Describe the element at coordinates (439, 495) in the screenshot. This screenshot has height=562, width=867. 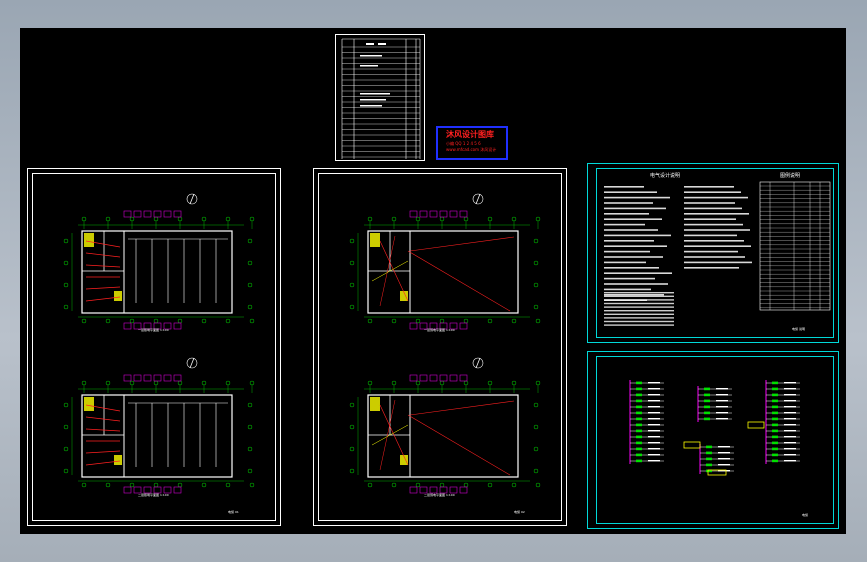
I see `right-plan-bottom-scale: 二层弱电平面图 1:100` at that location.